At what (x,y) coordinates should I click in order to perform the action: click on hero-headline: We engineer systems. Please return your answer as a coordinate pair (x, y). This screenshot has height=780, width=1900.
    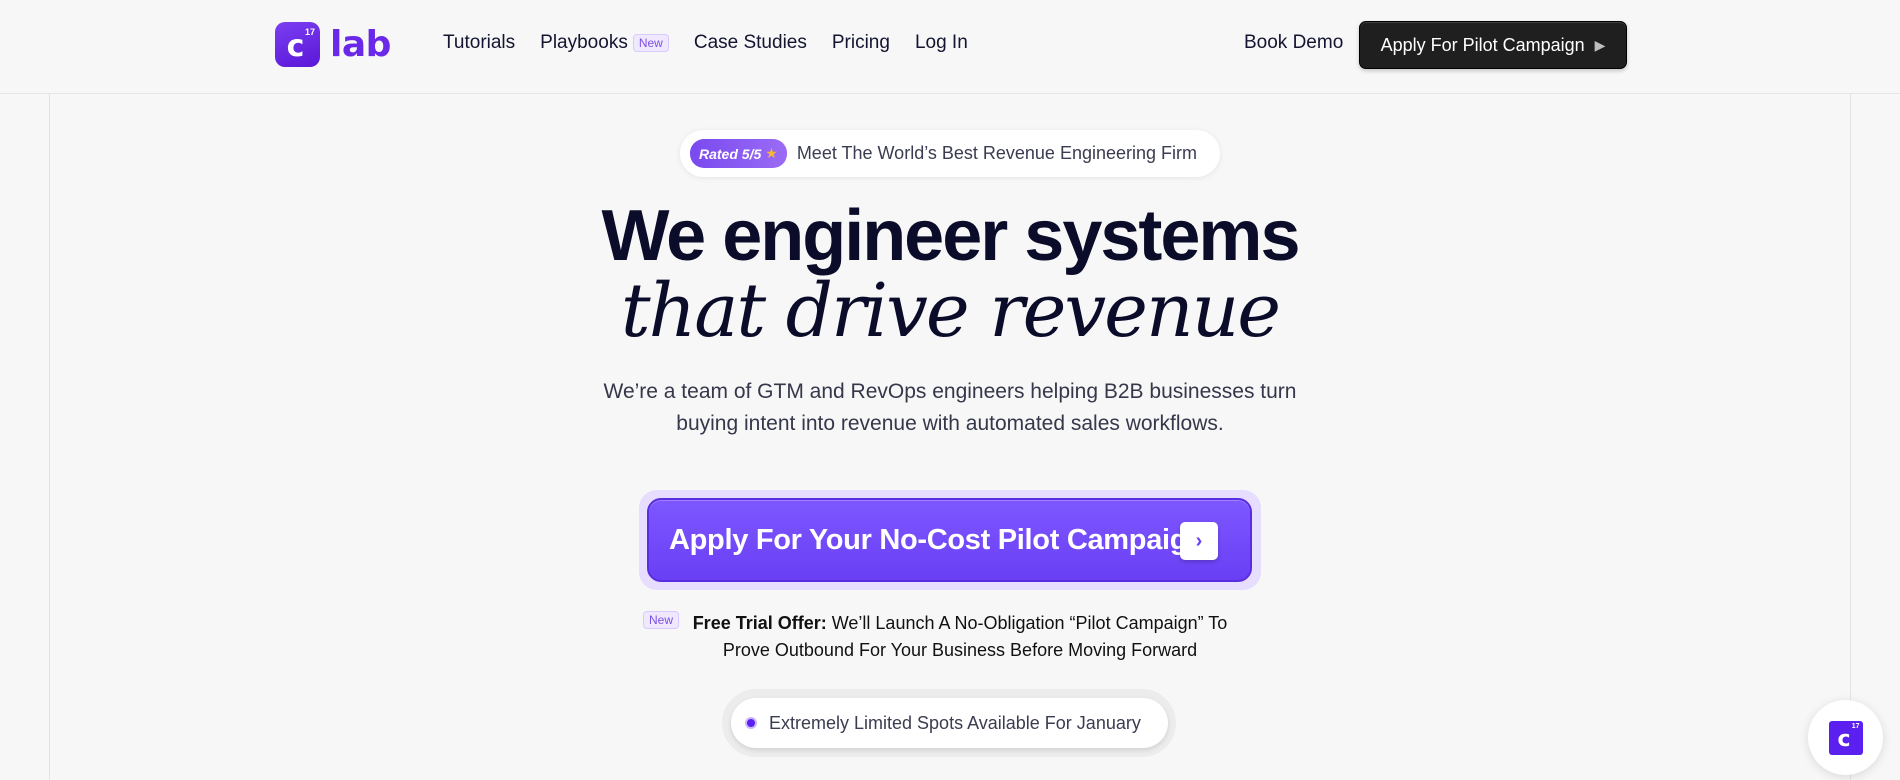
    Looking at the image, I should click on (950, 236).